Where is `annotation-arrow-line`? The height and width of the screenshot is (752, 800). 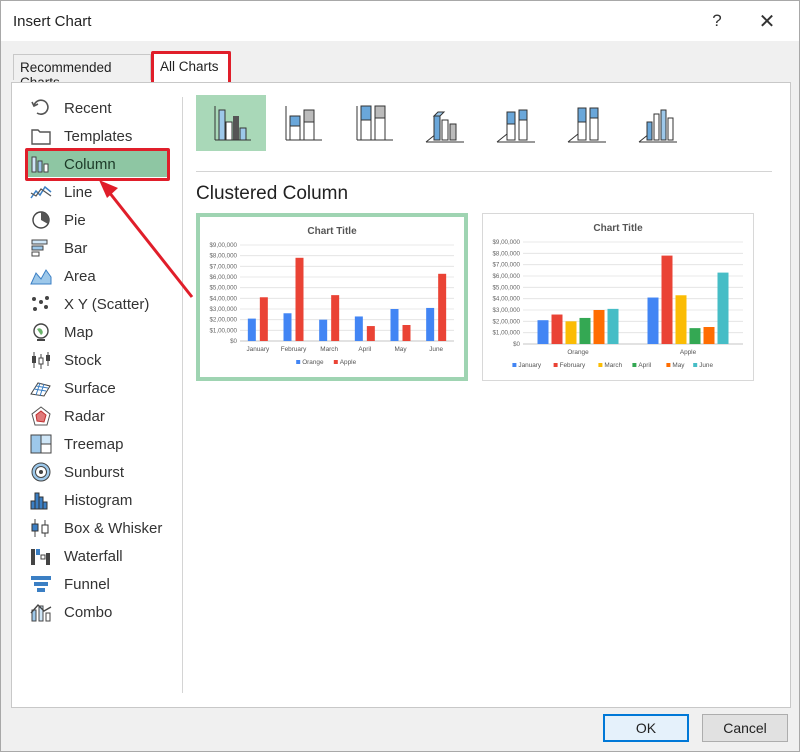 annotation-arrow-line is located at coordinates (150, 244).